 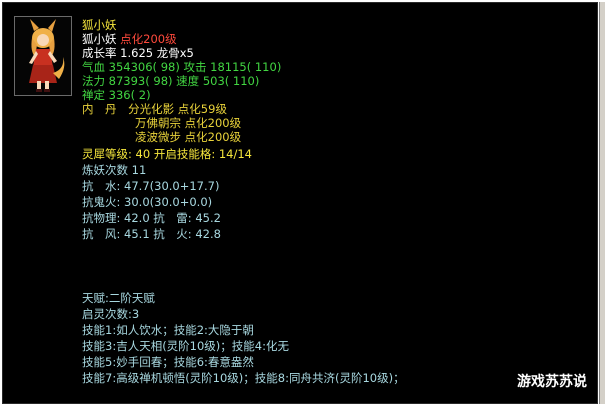 I want to click on talent-text: 天赋:二阶天赋, so click(x=118, y=298).